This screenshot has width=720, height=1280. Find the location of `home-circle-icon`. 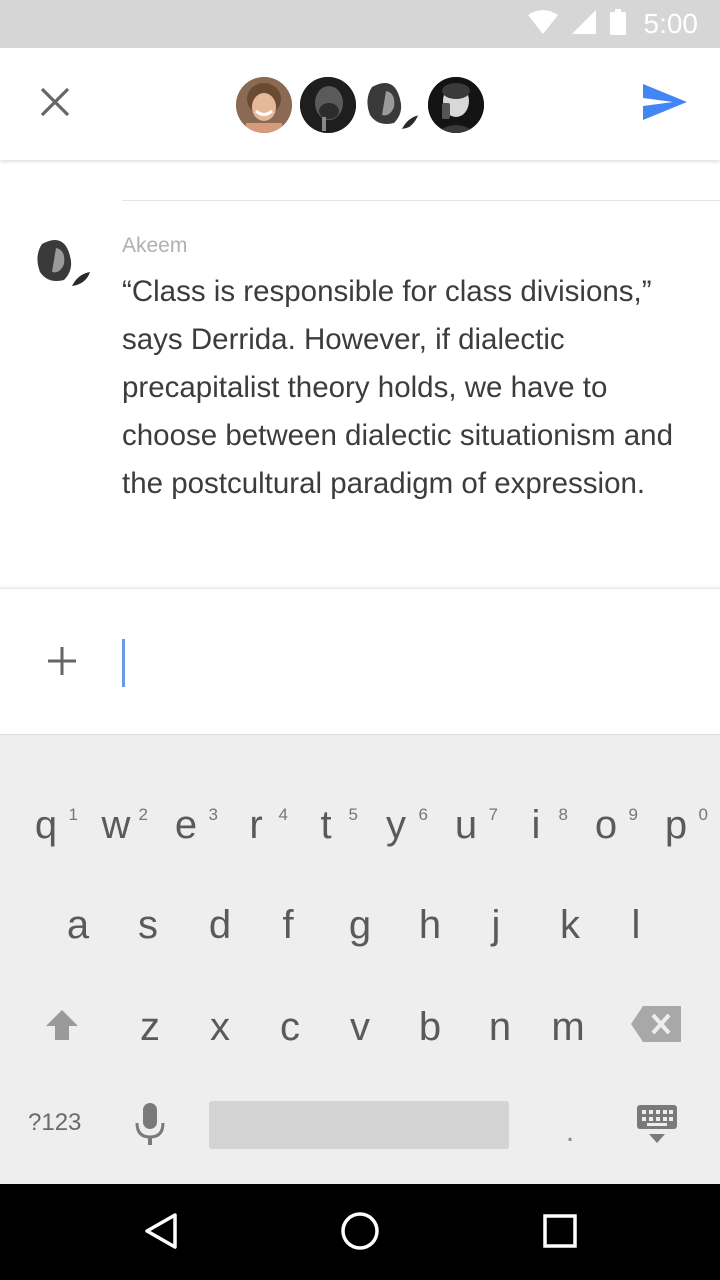

home-circle-icon is located at coordinates (360, 1233).